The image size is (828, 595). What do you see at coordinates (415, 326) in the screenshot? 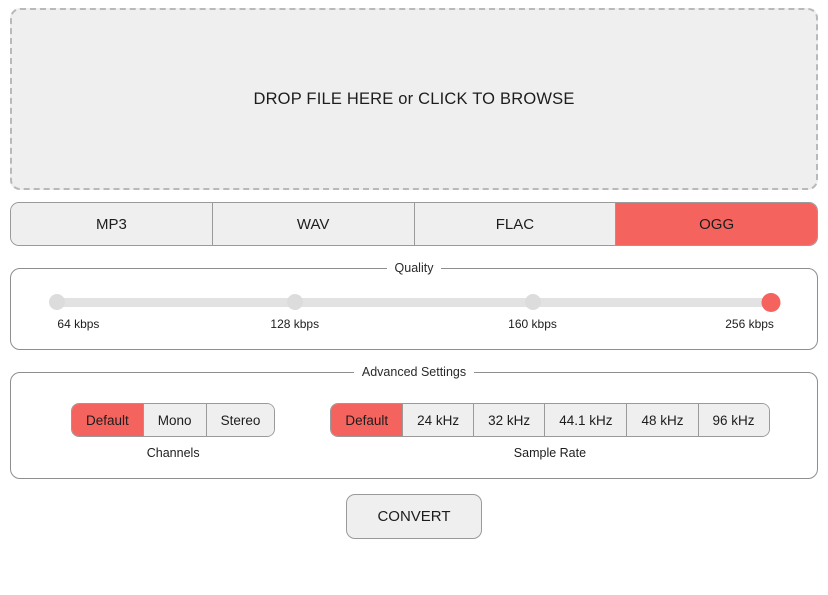
I see `quality-slider-labels: 64 kbps 128 kbps 160 kbps 256 kbps` at bounding box center [415, 326].